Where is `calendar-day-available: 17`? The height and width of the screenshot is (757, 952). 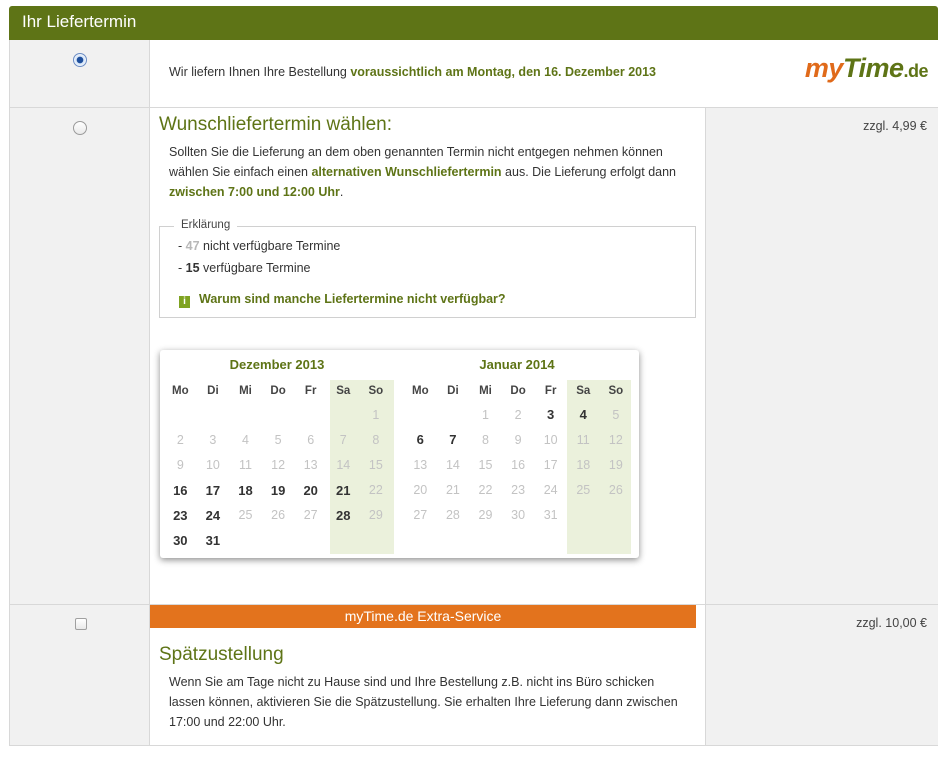 calendar-day-available: 17 is located at coordinates (213, 490).